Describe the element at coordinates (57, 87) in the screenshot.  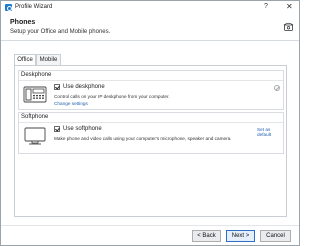
I see `use-deskphone-checkbox` at that location.